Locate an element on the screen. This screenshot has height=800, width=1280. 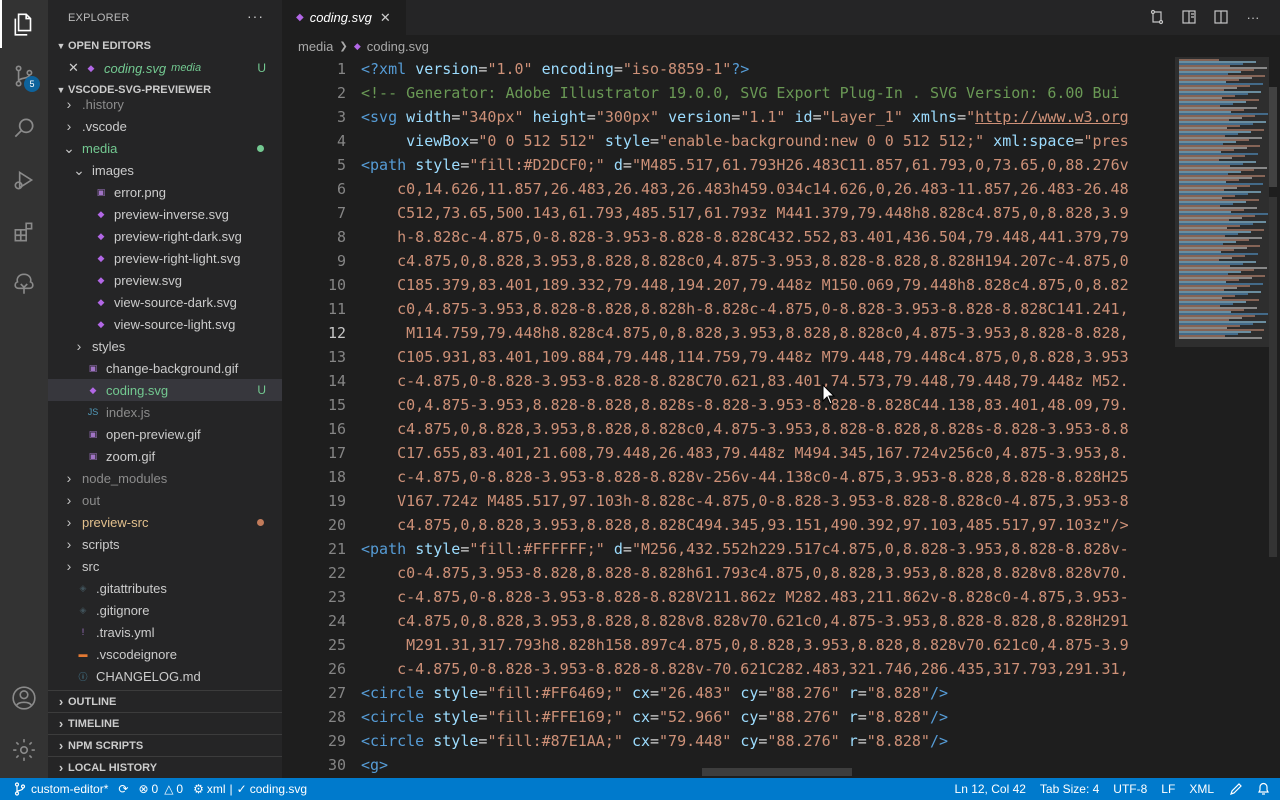
code-token: ?> is located at coordinates (740, 69).